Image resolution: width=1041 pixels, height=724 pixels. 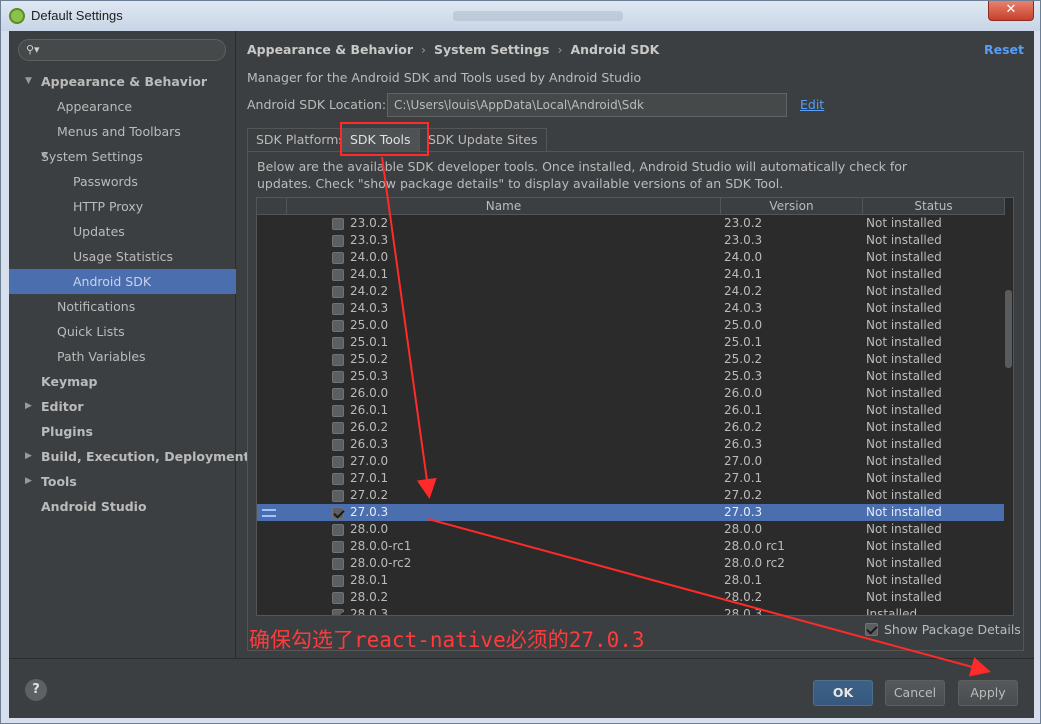 I want to click on sidebar-item: ▼ System Settings, so click(x=122, y=156).